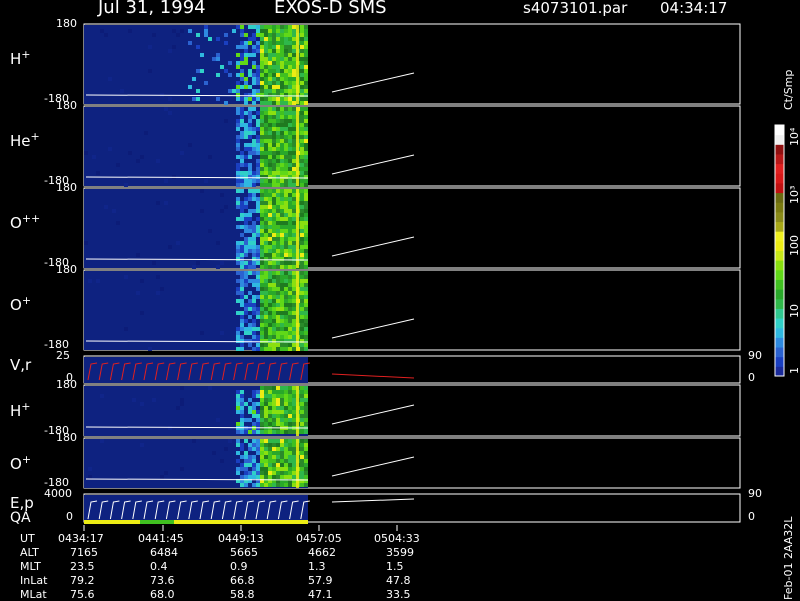  I want to click on colorbar-tick-label: 10³, so click(794, 194).